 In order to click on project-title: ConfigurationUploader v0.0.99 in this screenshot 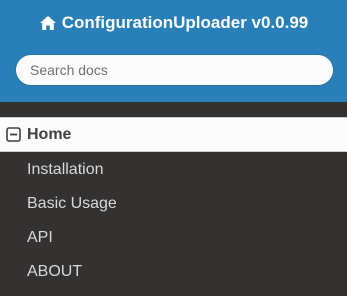, I will do `click(185, 22)`.